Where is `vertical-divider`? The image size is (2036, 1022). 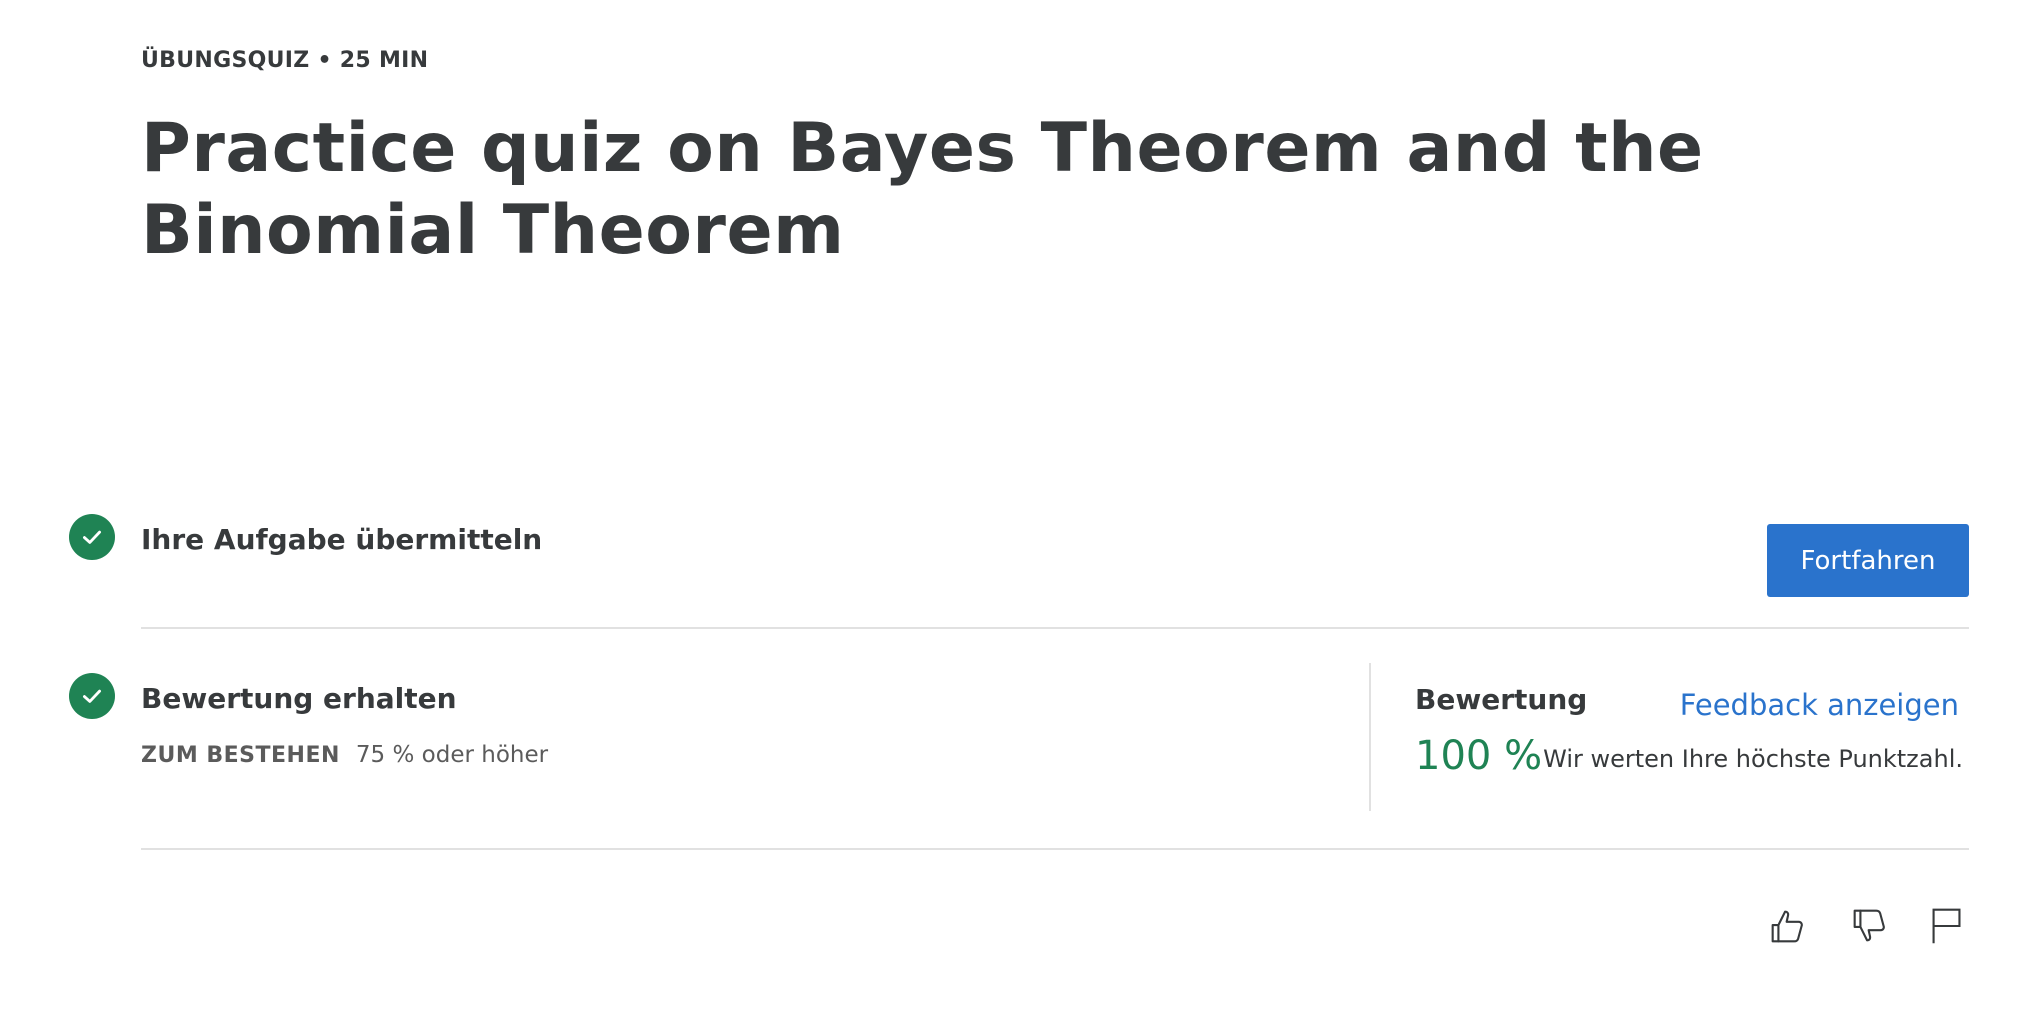 vertical-divider is located at coordinates (1370, 737).